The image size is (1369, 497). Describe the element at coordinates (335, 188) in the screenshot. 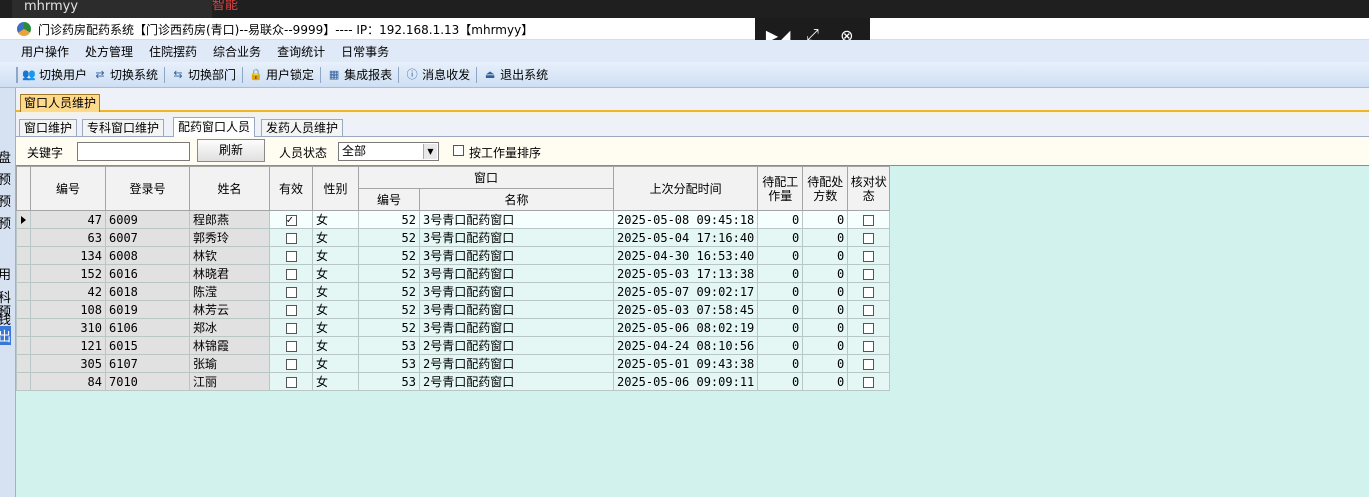

I see `header-gender: 性别` at that location.